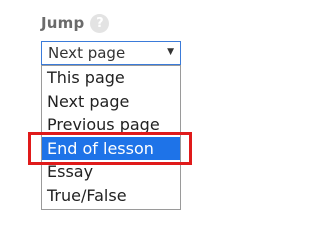 The width and height of the screenshot is (320, 240). What do you see at coordinates (170, 52) in the screenshot?
I see `chevron-down-icon: ▼` at bounding box center [170, 52].